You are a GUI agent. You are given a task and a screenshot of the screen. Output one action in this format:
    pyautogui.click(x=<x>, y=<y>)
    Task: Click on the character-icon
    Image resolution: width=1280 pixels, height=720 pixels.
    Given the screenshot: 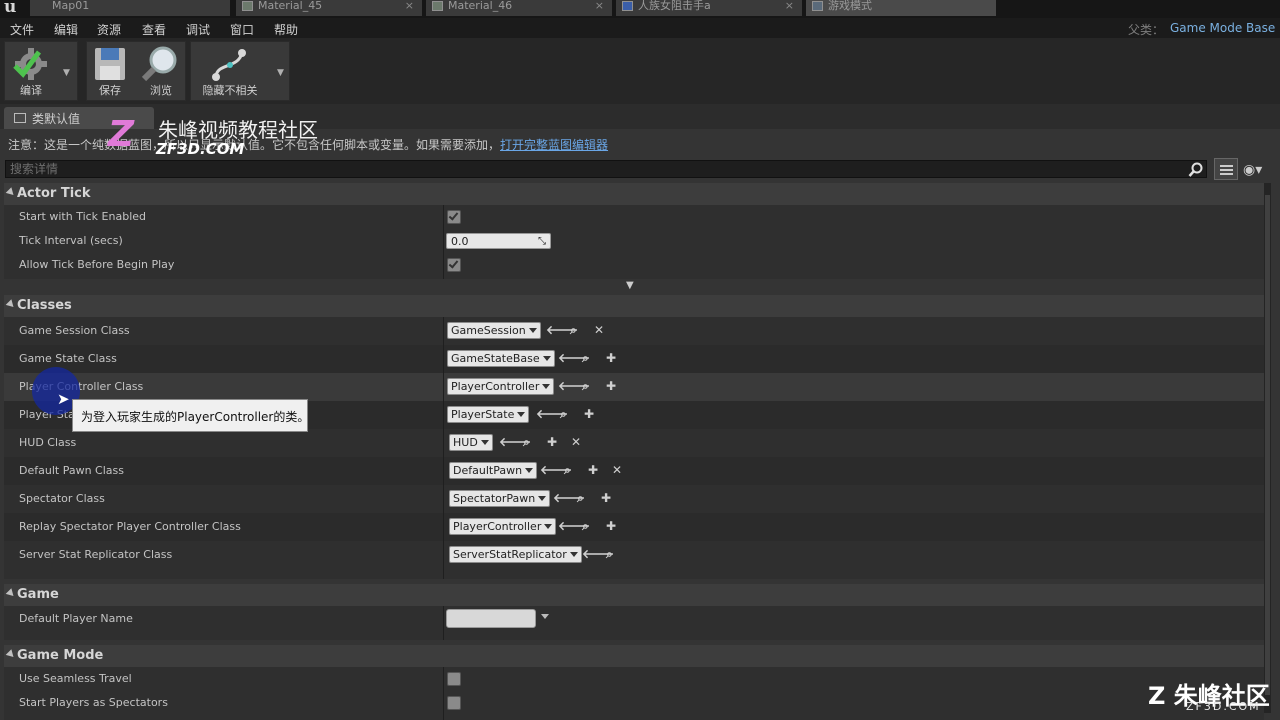 What is the action you would take?
    pyautogui.click(x=627, y=6)
    